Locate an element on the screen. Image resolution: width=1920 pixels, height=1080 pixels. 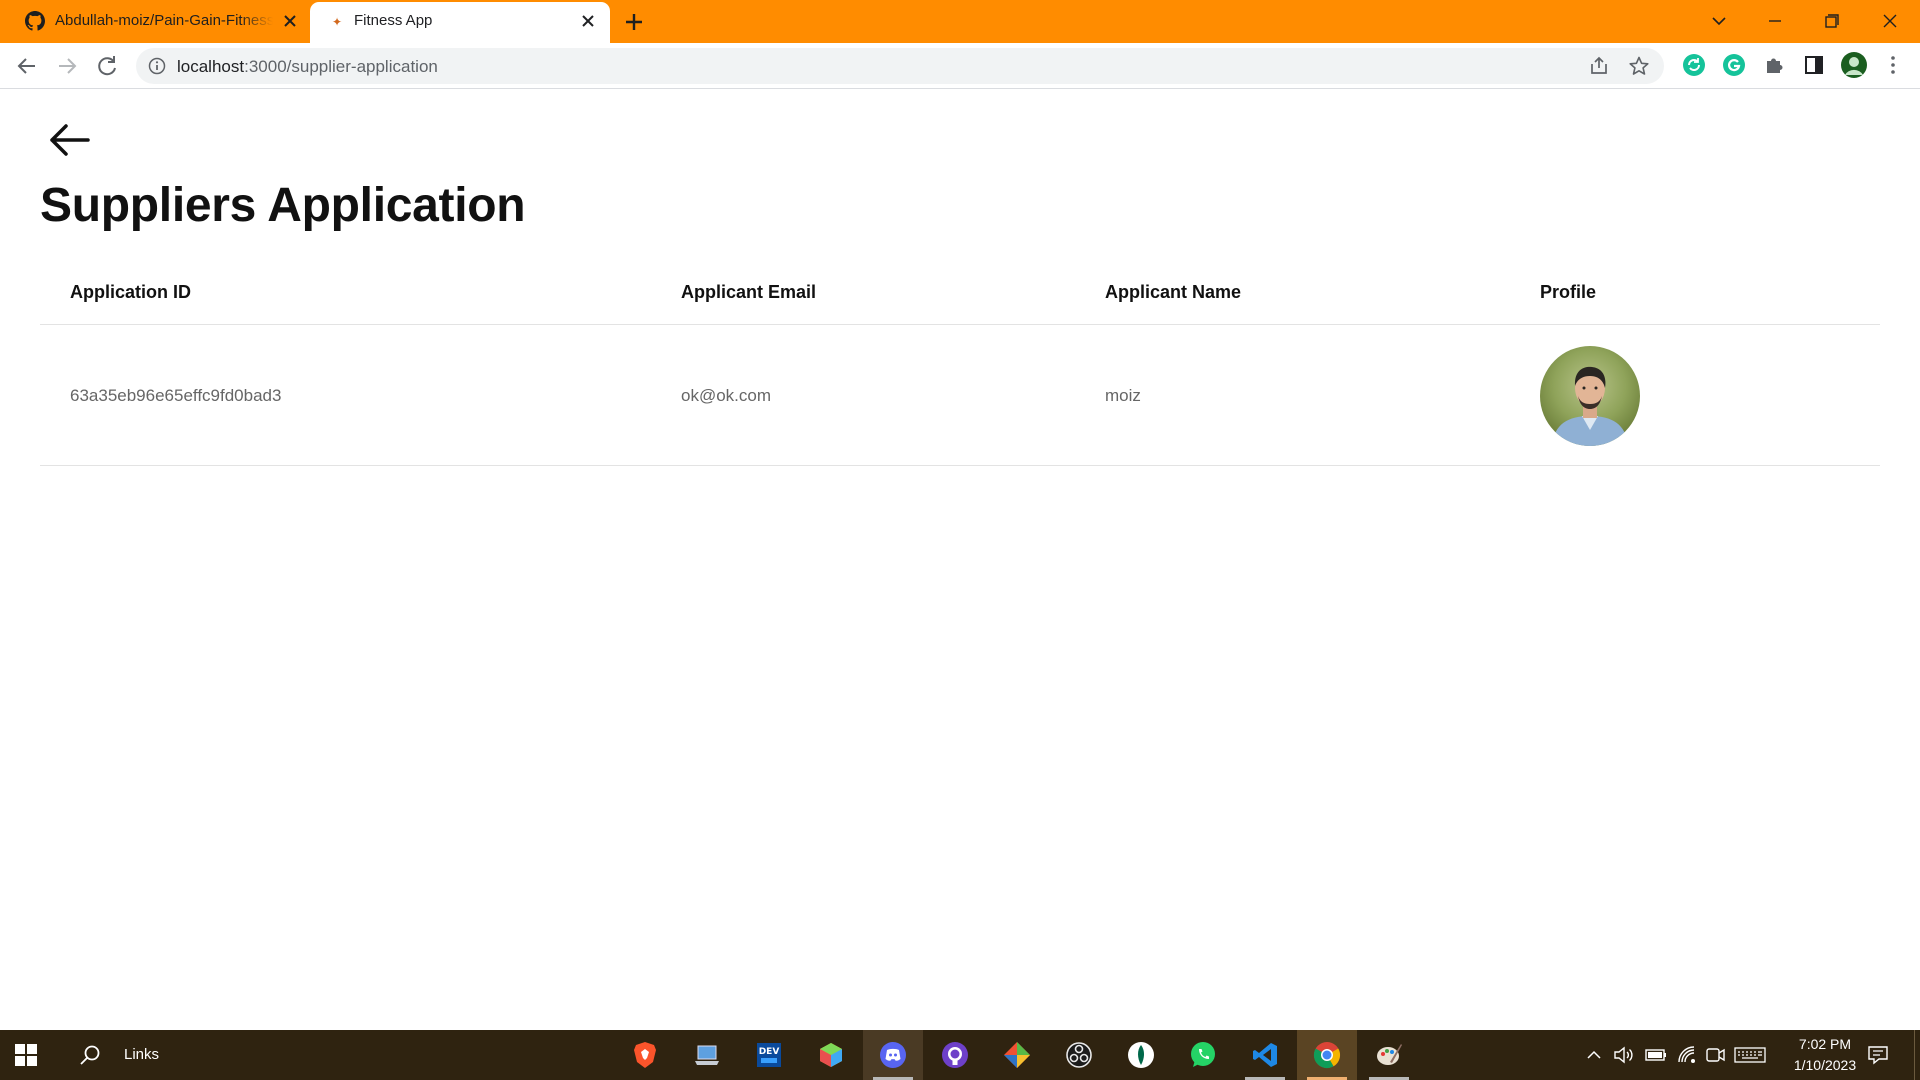
new-tab-plus-icon is located at coordinates (634, 22).